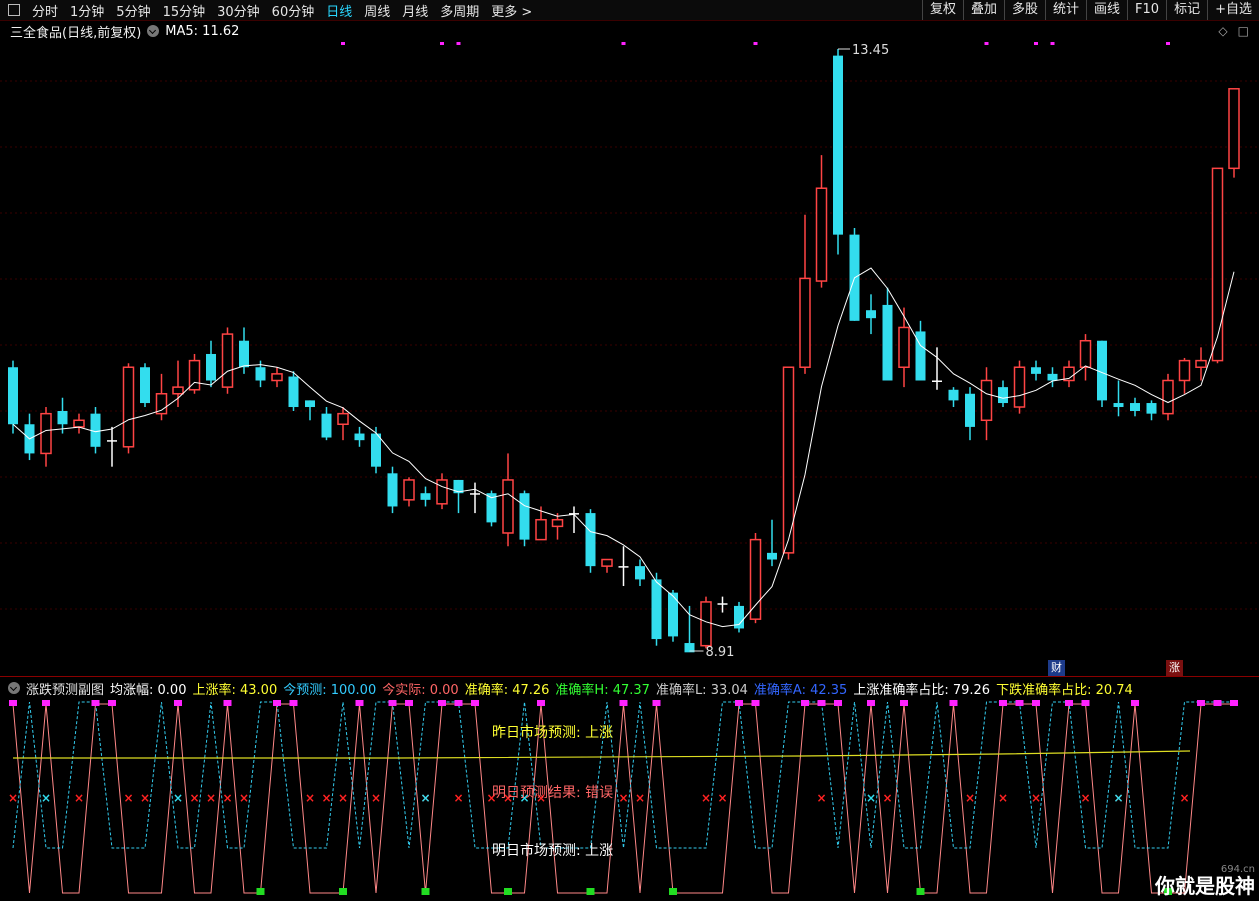  I want to click on low-label: 8.91, so click(720, 652).